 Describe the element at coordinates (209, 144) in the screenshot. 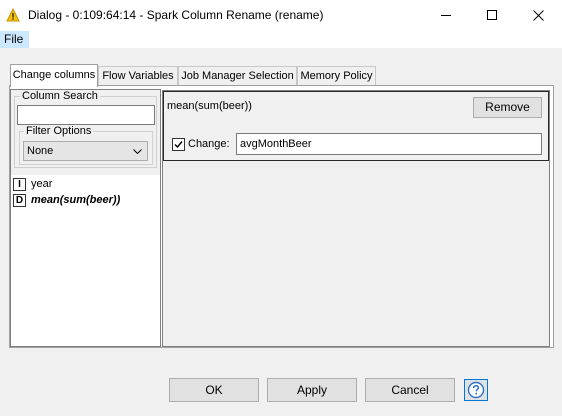

I see `change-label: Change:` at that location.